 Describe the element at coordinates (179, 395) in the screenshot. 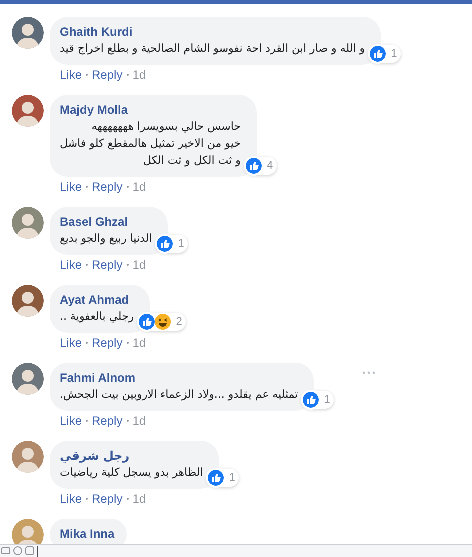

I see `comment-text: تمثليه عم يقلدو ...ولاد الزعماء الاروبين بيت الجحش.` at that location.